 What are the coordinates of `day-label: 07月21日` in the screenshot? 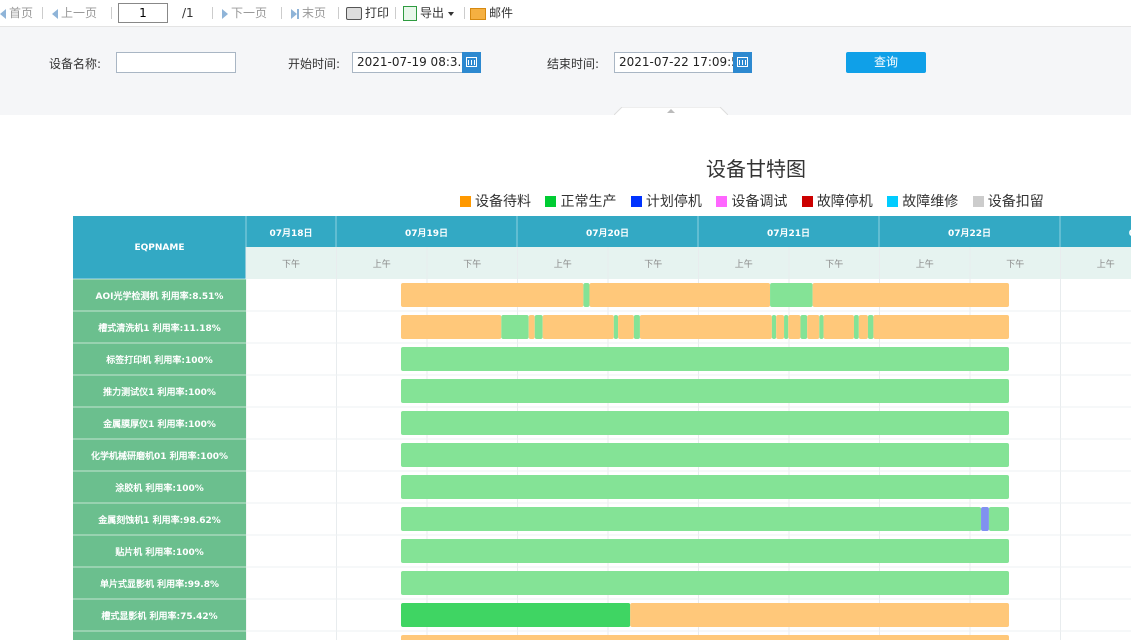 It's located at (788, 233).